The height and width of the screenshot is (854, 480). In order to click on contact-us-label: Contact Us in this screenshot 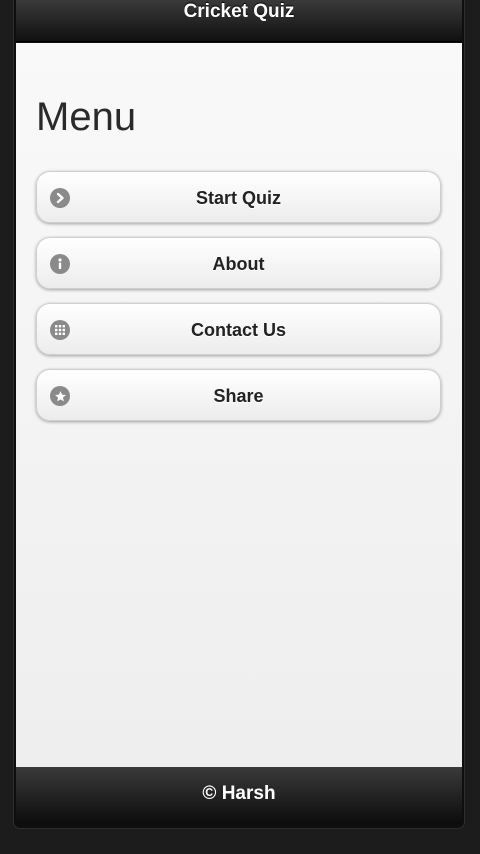, I will do `click(238, 330)`.